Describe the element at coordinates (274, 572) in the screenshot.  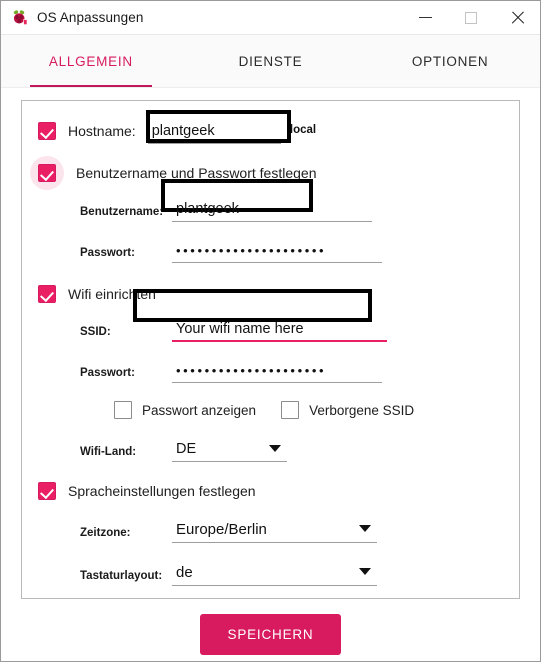
I see `keyboard-layout-select: de` at that location.